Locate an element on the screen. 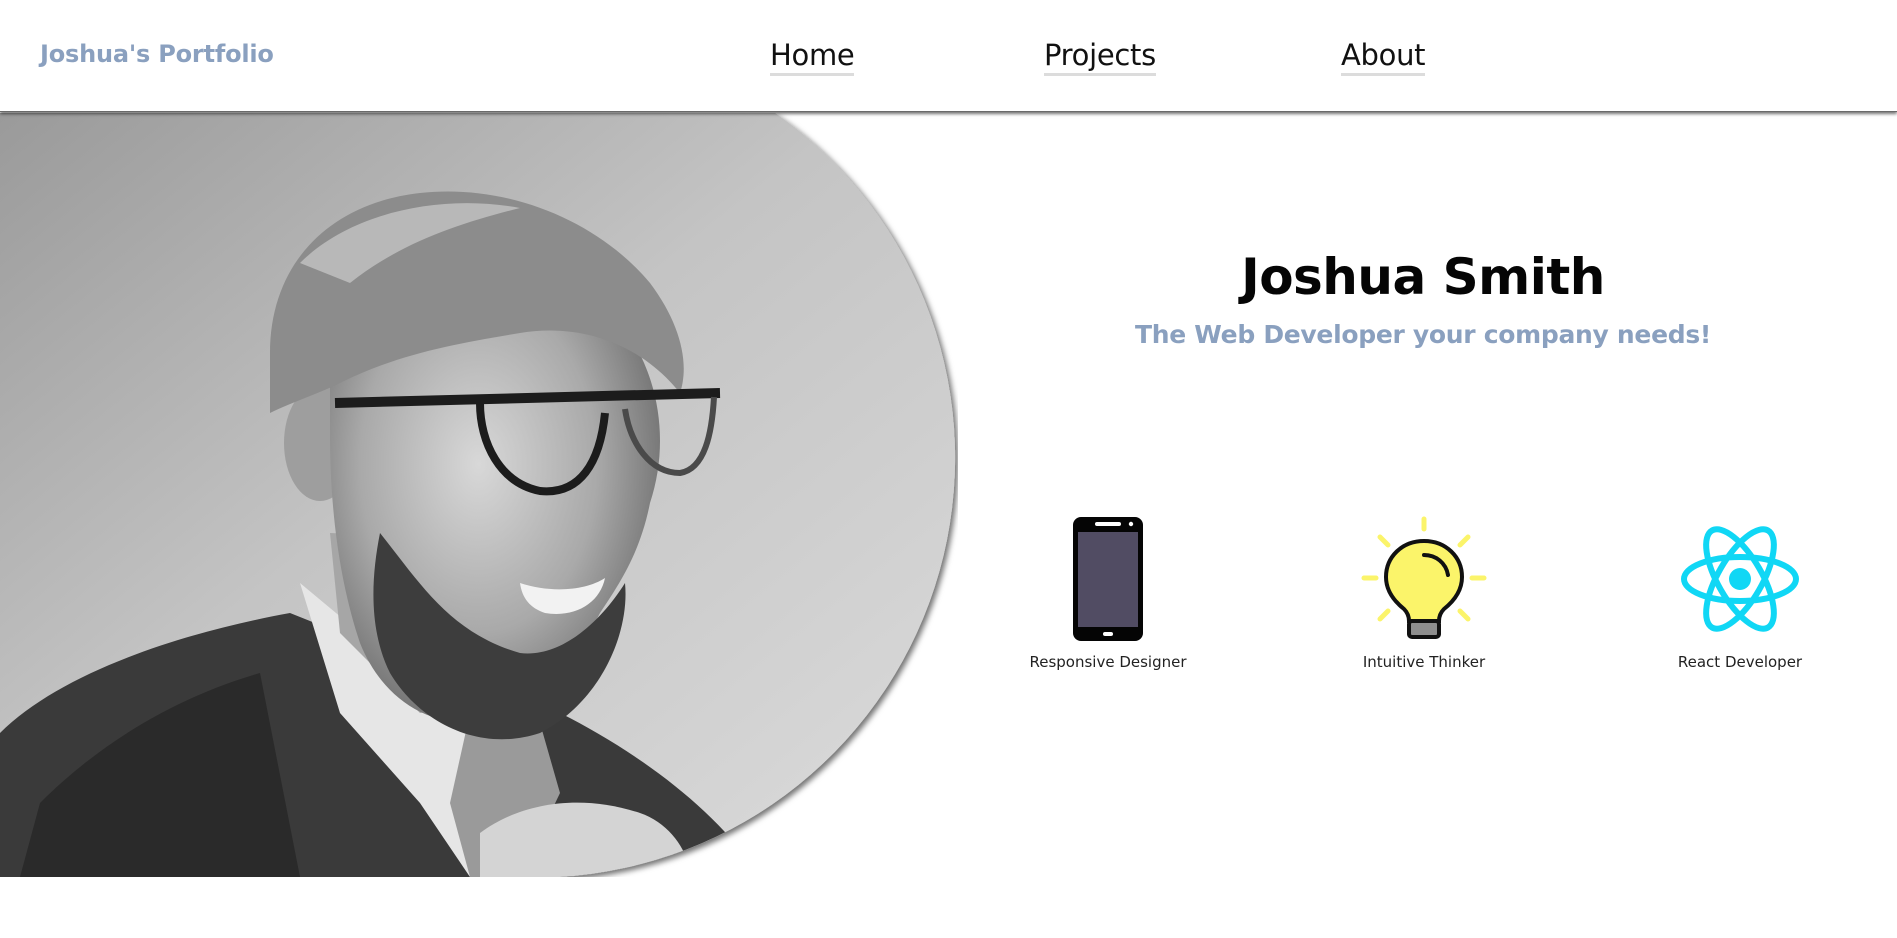  nav-link-home: Home is located at coordinates (812, 57).